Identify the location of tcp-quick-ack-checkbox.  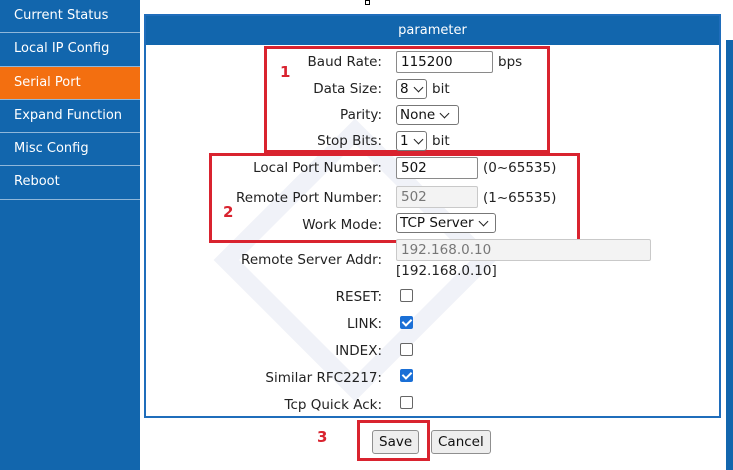
(406, 402).